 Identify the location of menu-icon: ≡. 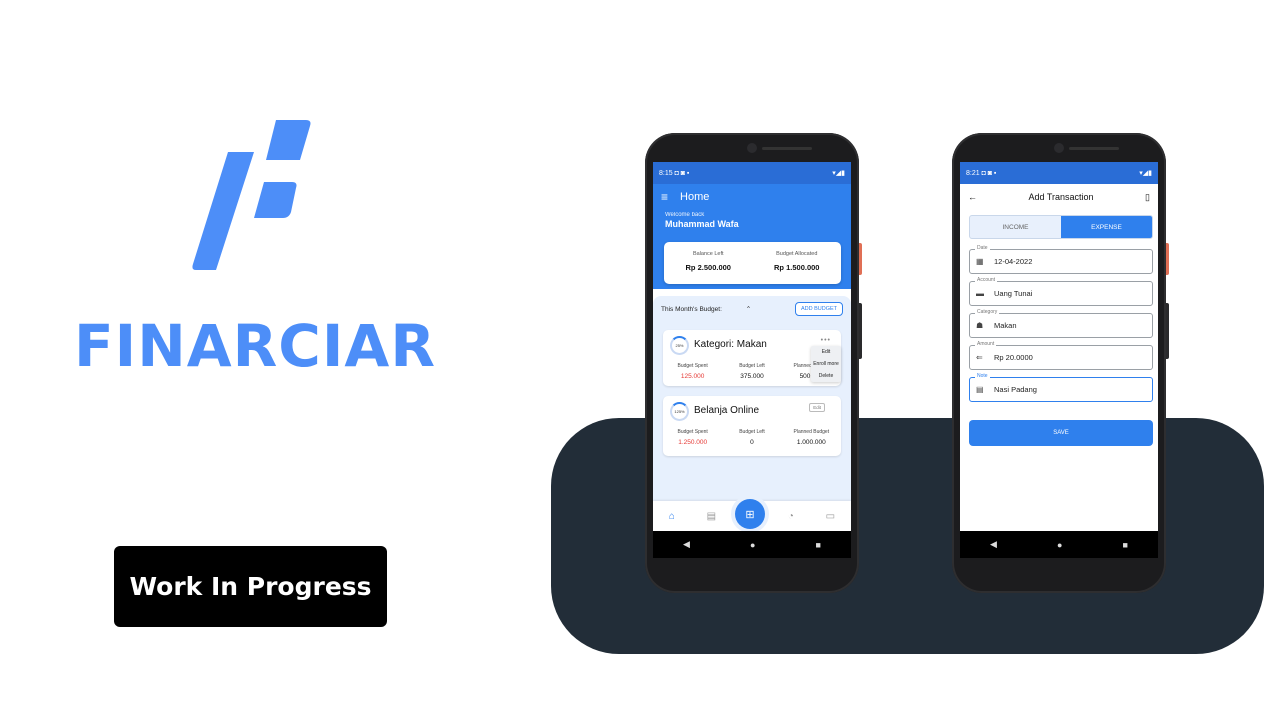
(664, 197).